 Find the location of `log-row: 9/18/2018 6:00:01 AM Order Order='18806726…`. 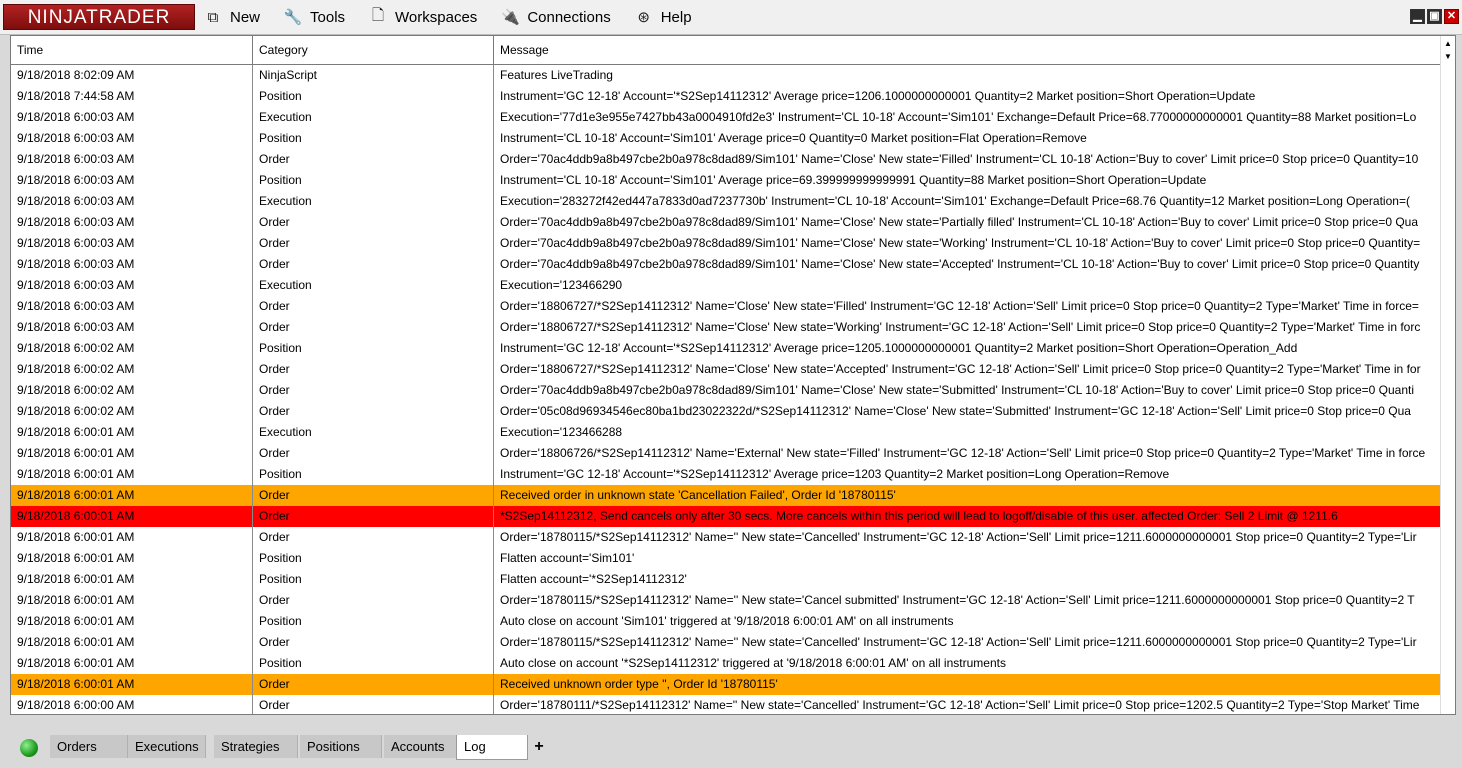

log-row: 9/18/2018 6:00:01 AM Order Order='18806726… is located at coordinates (726, 453).